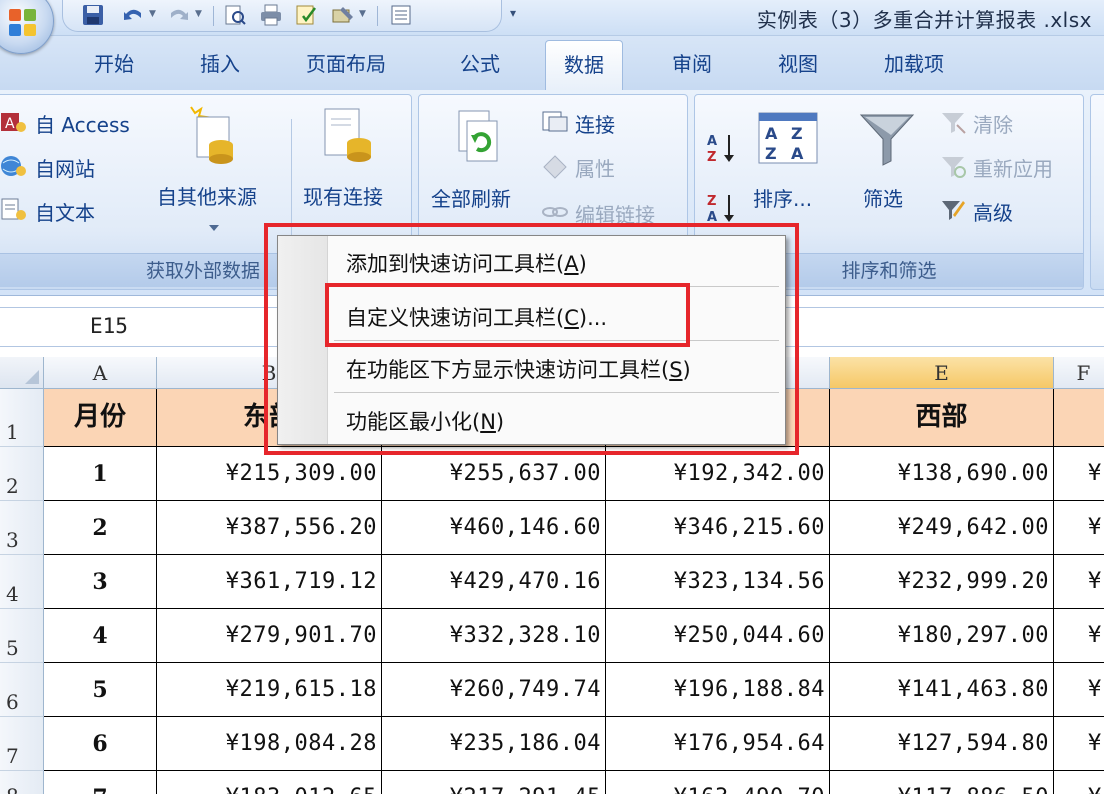 The image size is (1104, 794). I want to click on from-access-button: 自 Access, so click(82, 123).